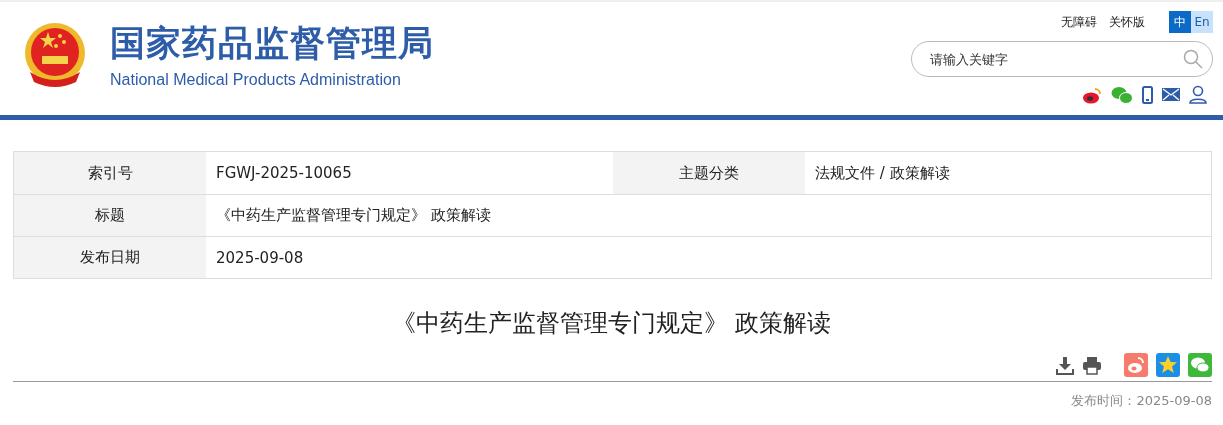  Describe the element at coordinates (611, 323) in the screenshot. I see `article-title: 《中药生产监督管理专门规定》 政策解读` at that location.